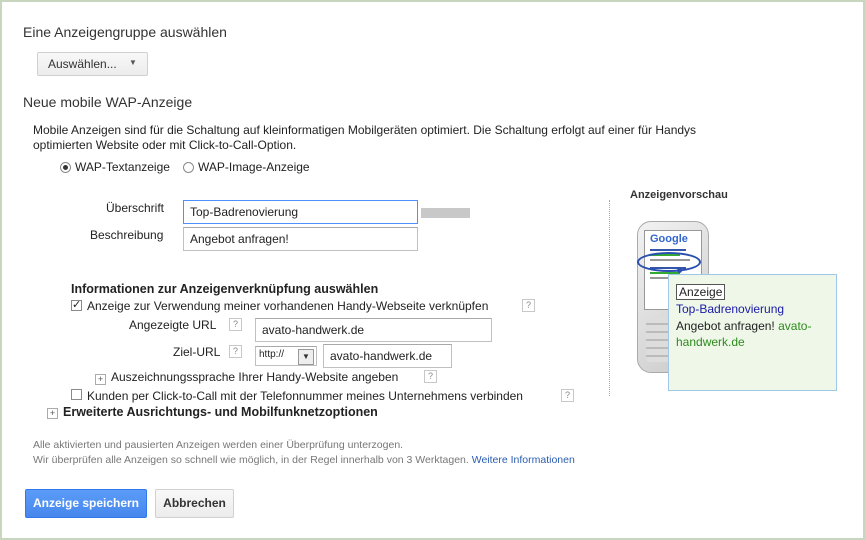  Describe the element at coordinates (122, 167) in the screenshot. I see `radio-wap-text-label: WAP-Textanzeige` at that location.